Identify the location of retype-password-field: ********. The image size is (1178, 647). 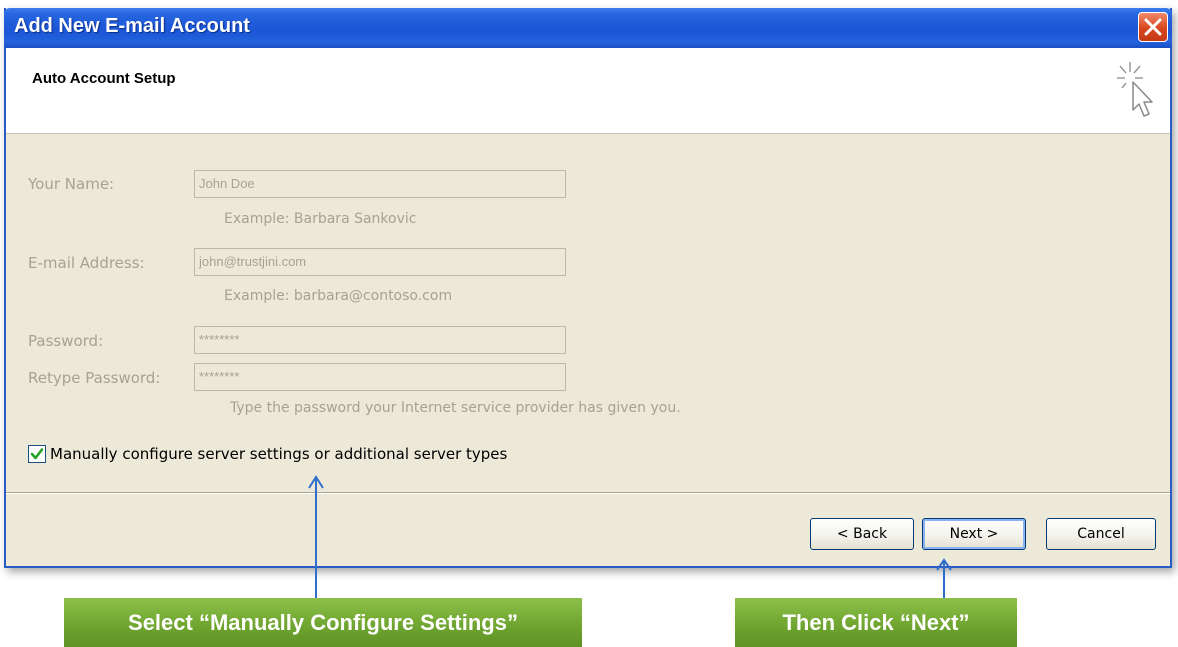
(380, 377).